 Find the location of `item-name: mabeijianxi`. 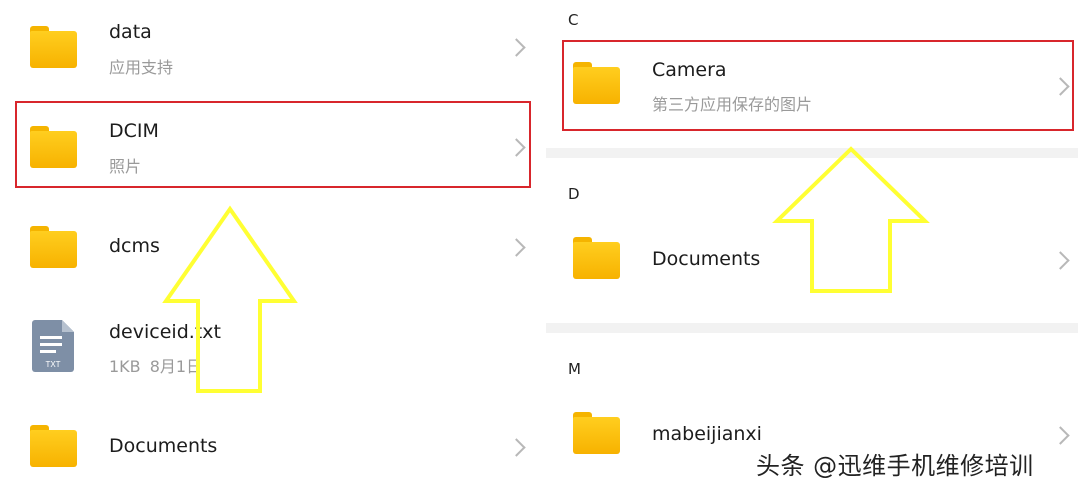

item-name: mabeijianxi is located at coordinates (707, 434).